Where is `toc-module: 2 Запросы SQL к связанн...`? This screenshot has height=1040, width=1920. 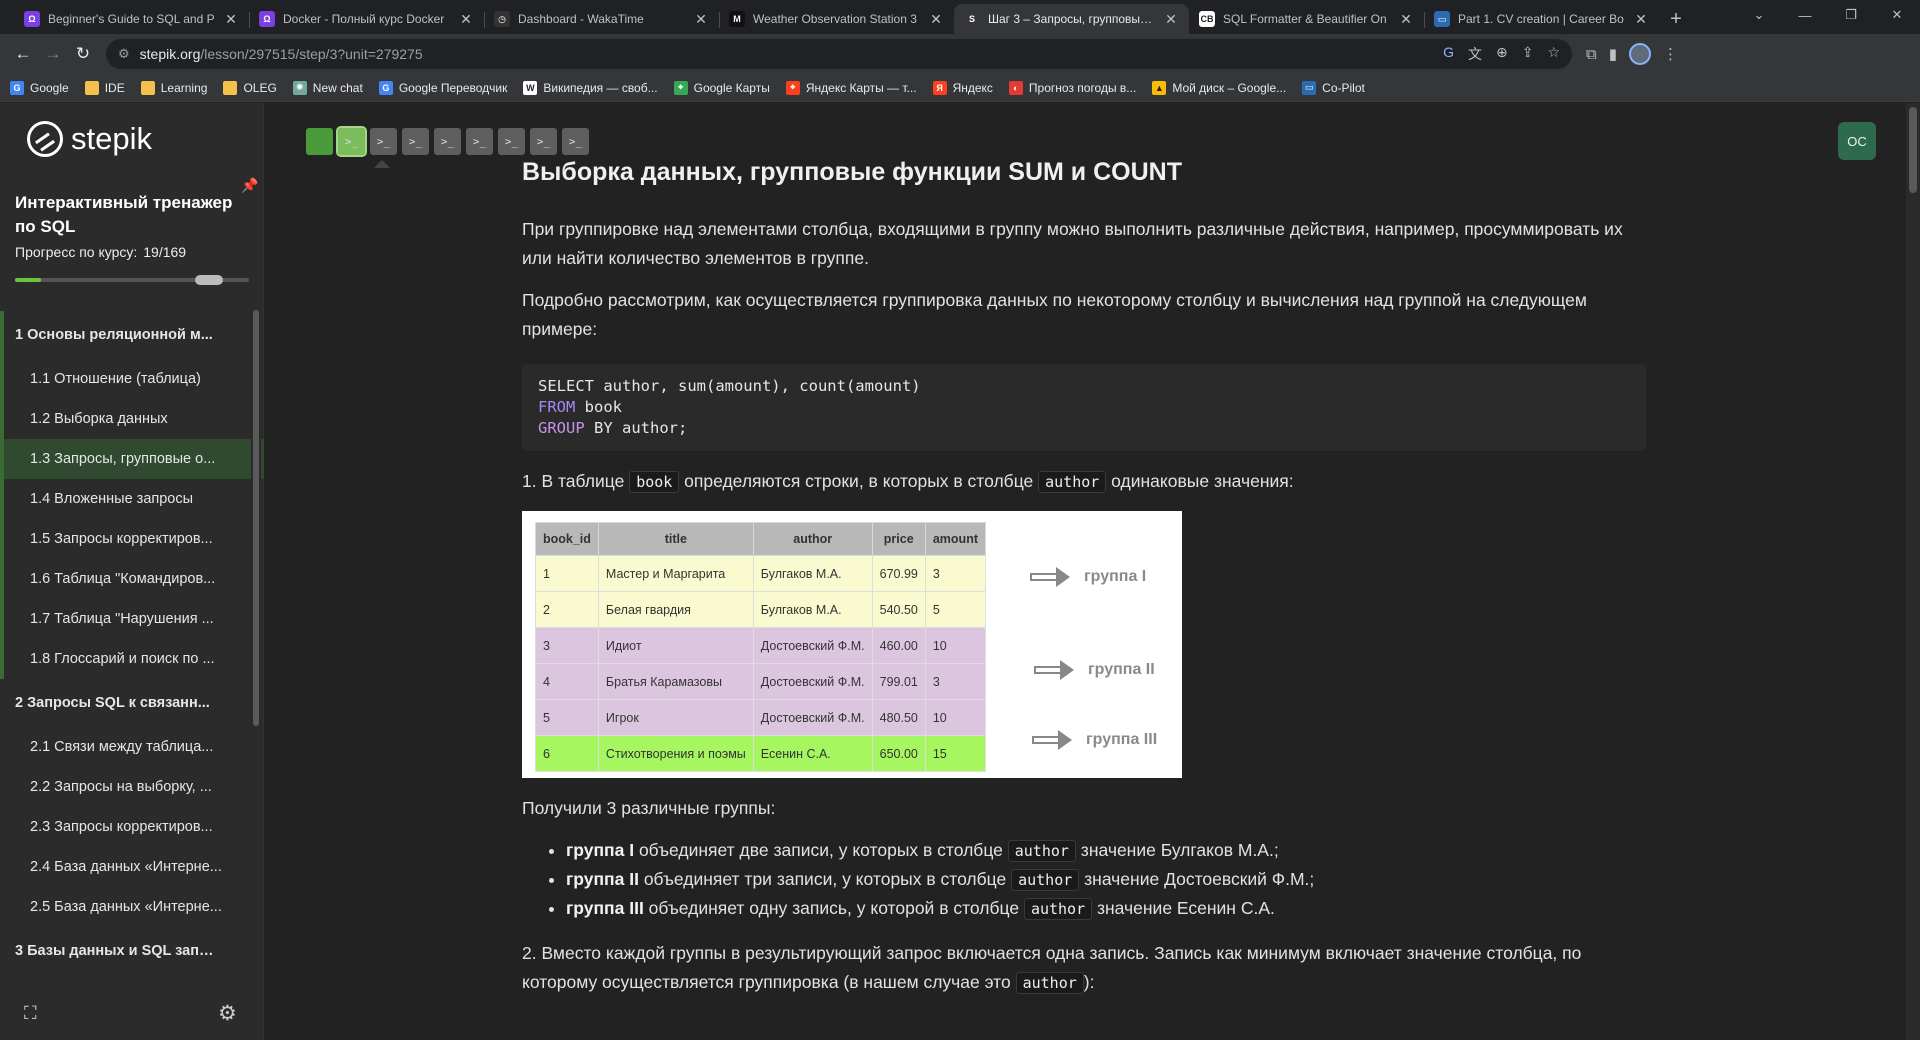
toc-module: 2 Запросы SQL к связанн... is located at coordinates (132, 703).